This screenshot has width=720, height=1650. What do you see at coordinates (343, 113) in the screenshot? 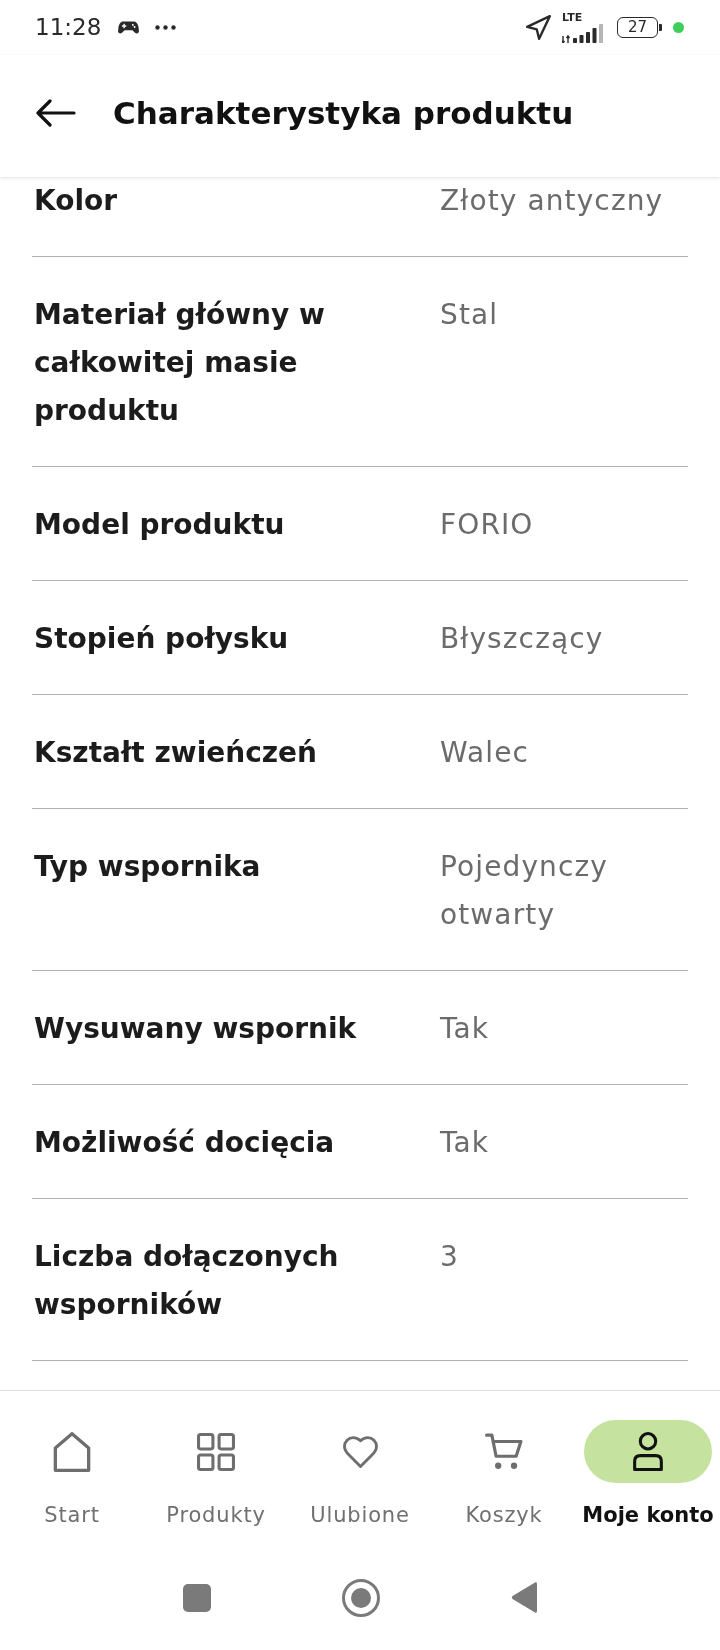
I see `page-title: Charakterystyka produktu` at bounding box center [343, 113].